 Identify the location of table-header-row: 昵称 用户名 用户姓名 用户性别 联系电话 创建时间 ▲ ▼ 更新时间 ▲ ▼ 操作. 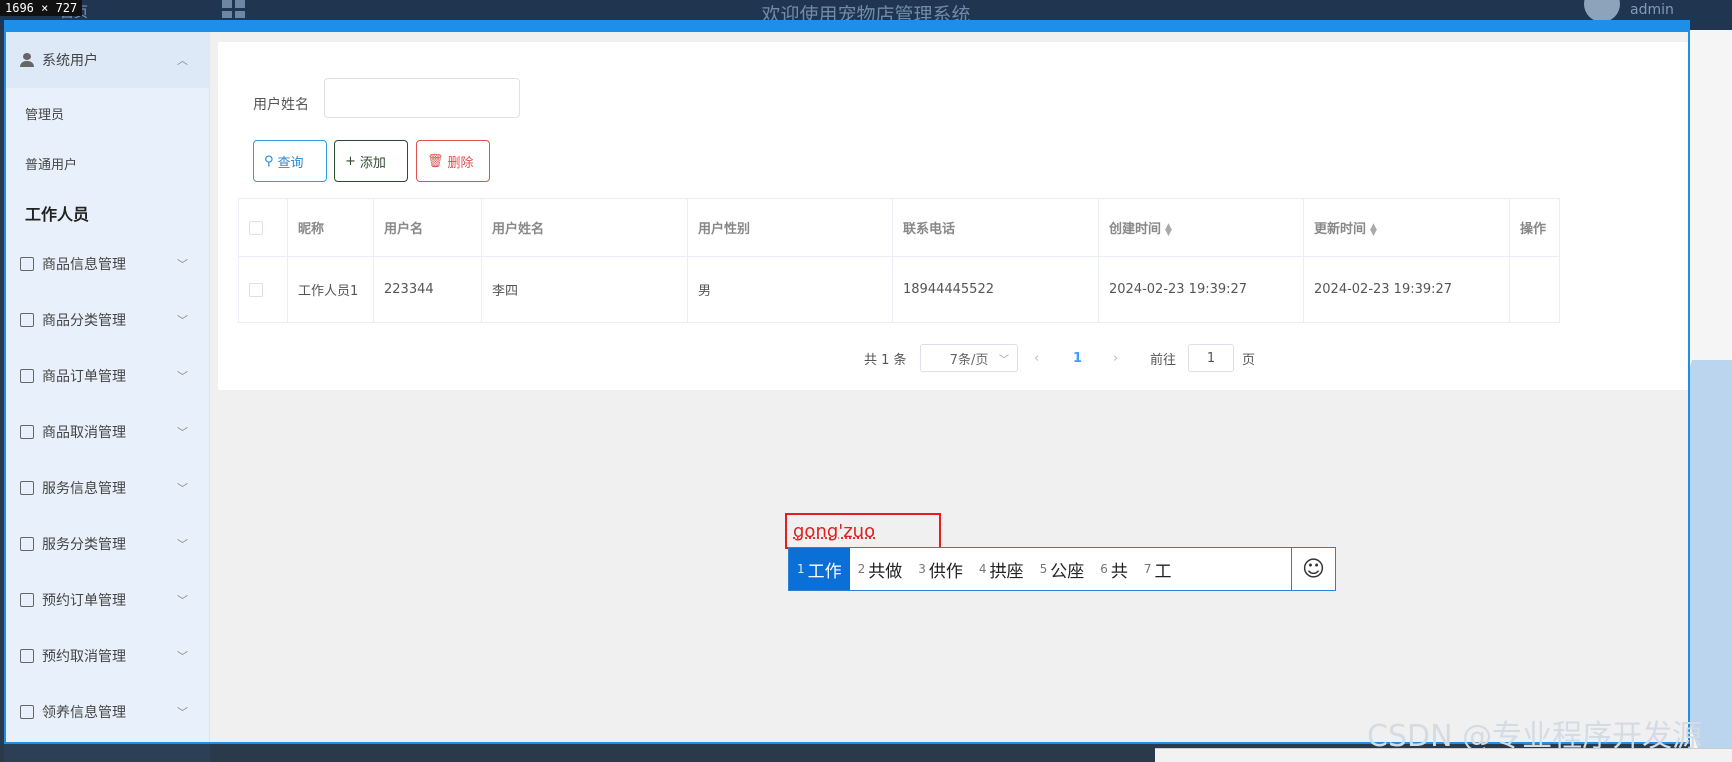
(899, 227).